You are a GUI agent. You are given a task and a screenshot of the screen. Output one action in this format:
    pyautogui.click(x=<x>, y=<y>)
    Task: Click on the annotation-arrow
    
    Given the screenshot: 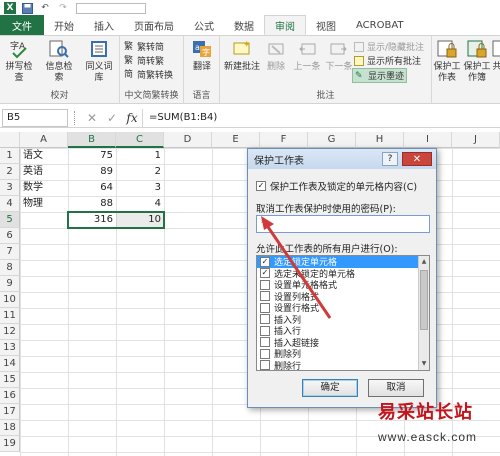 What is the action you would take?
    pyautogui.click(x=296, y=267)
    